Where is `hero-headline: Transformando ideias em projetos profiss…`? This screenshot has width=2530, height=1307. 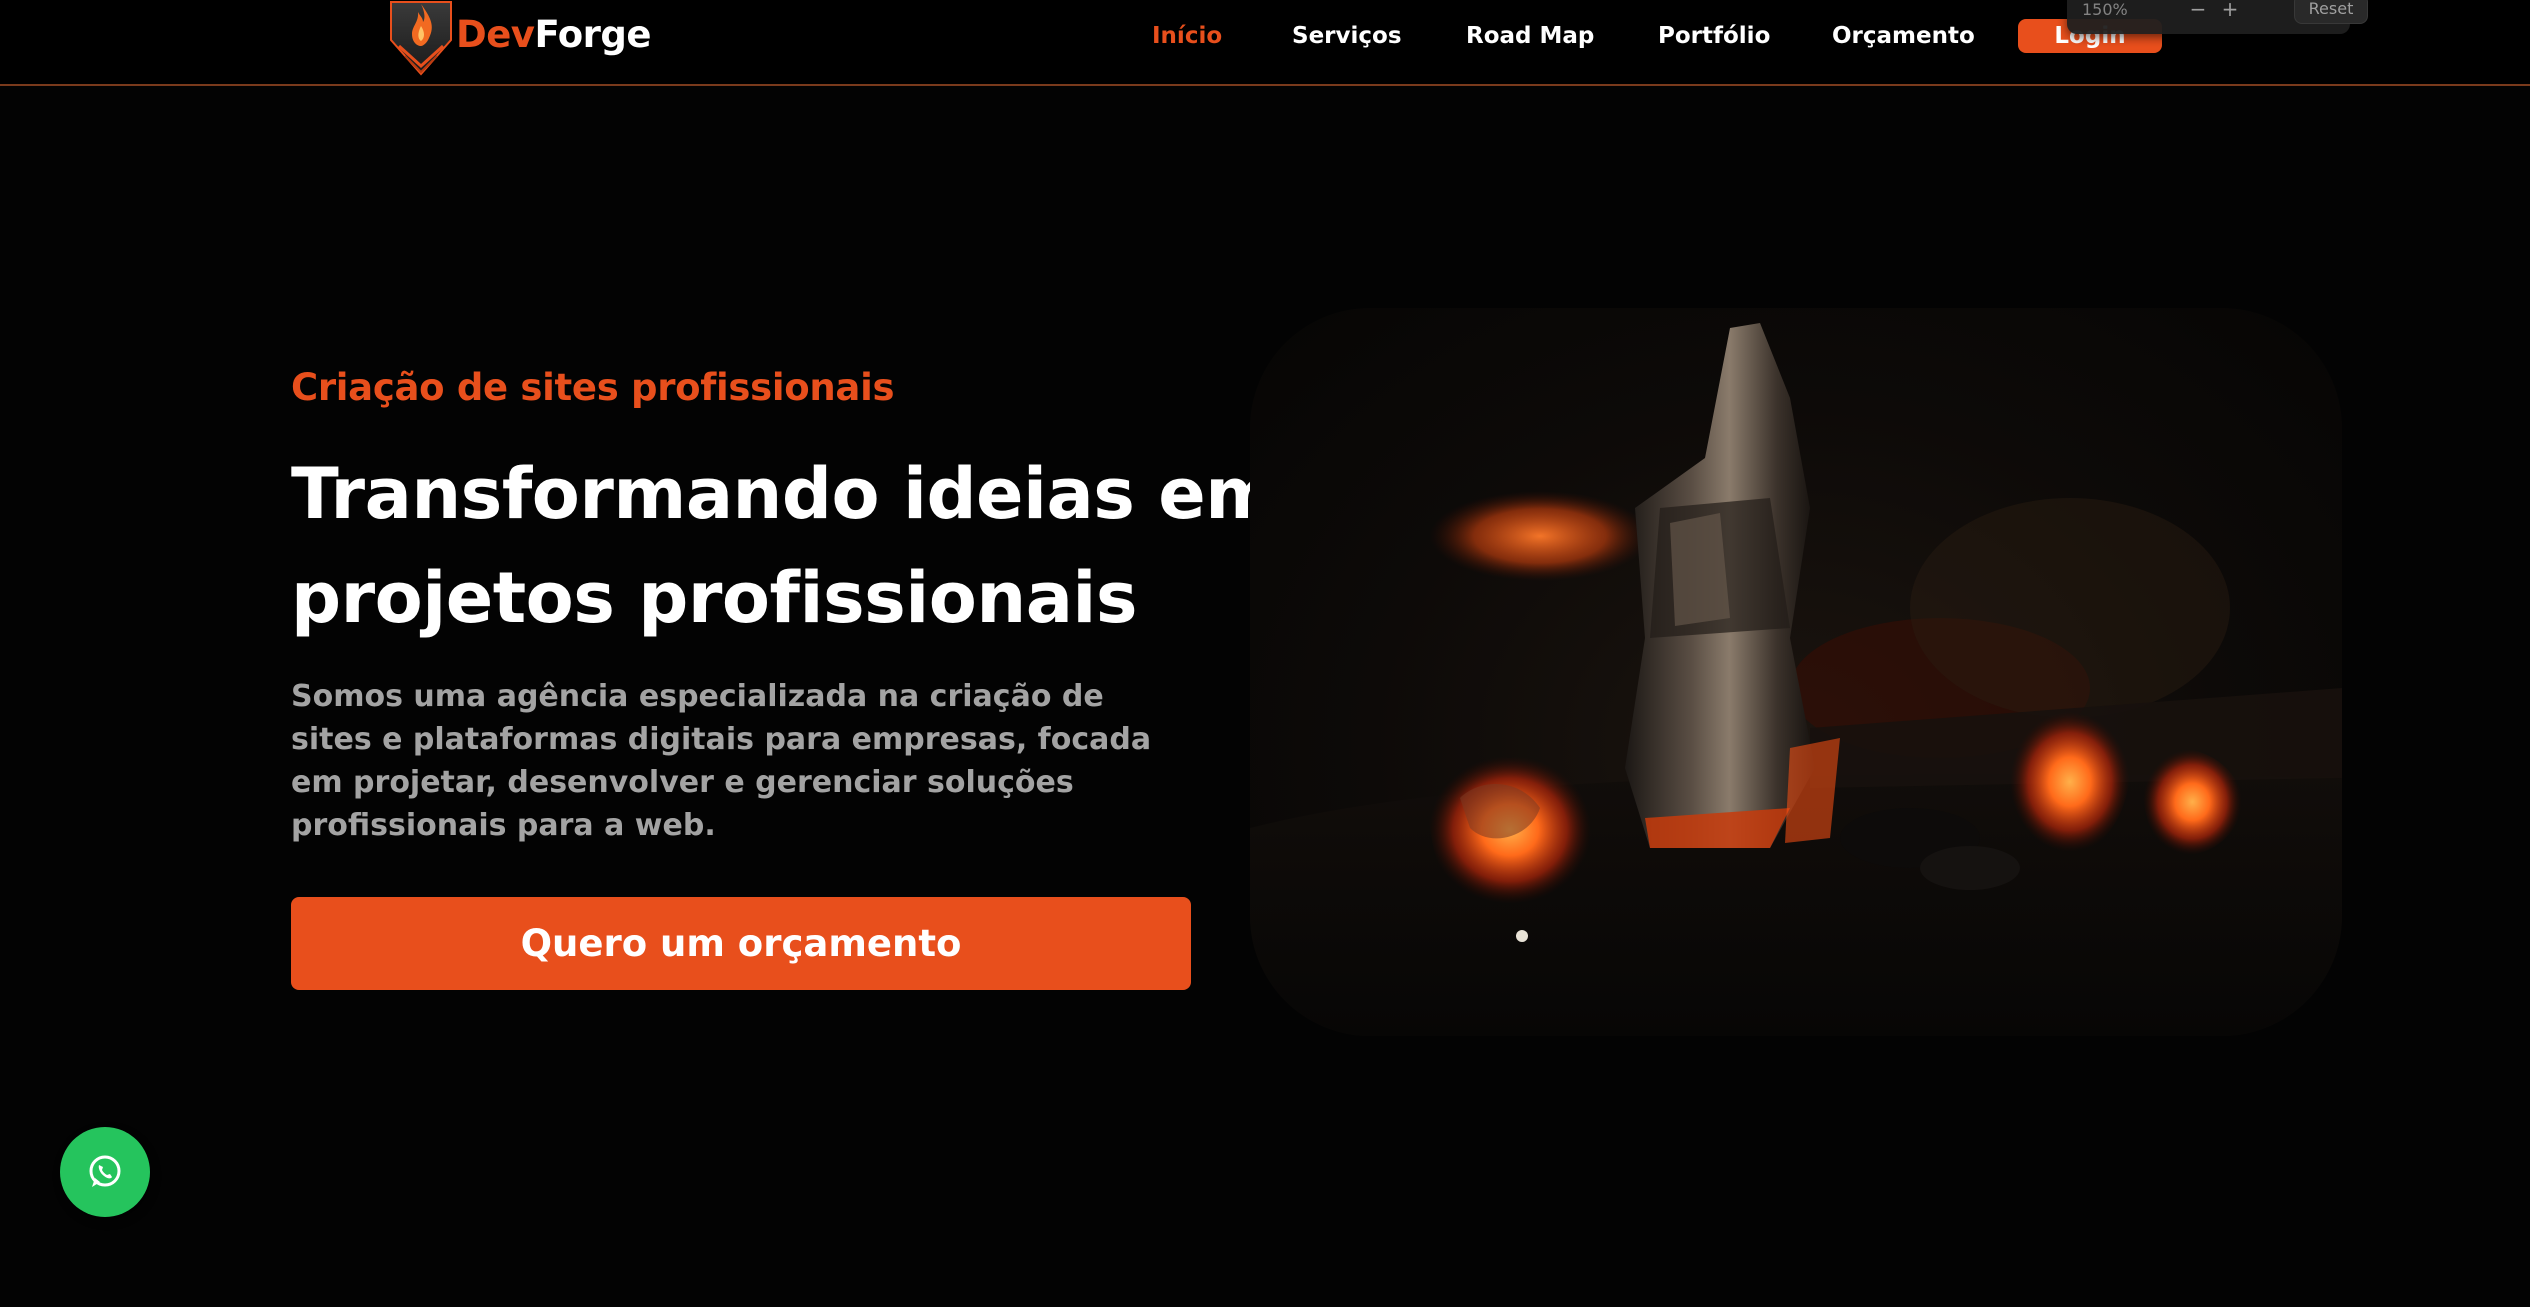
hero-headline: Transformando ideias em projetos profiss… is located at coordinates (784, 546).